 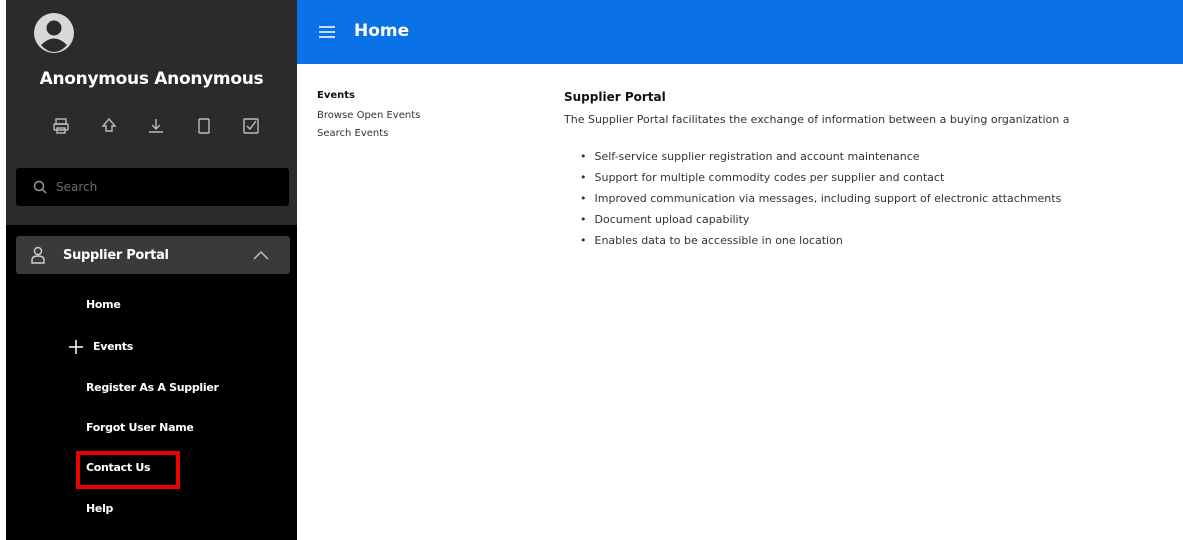 I want to click on sidebar-item-help: Help, so click(x=99, y=508).